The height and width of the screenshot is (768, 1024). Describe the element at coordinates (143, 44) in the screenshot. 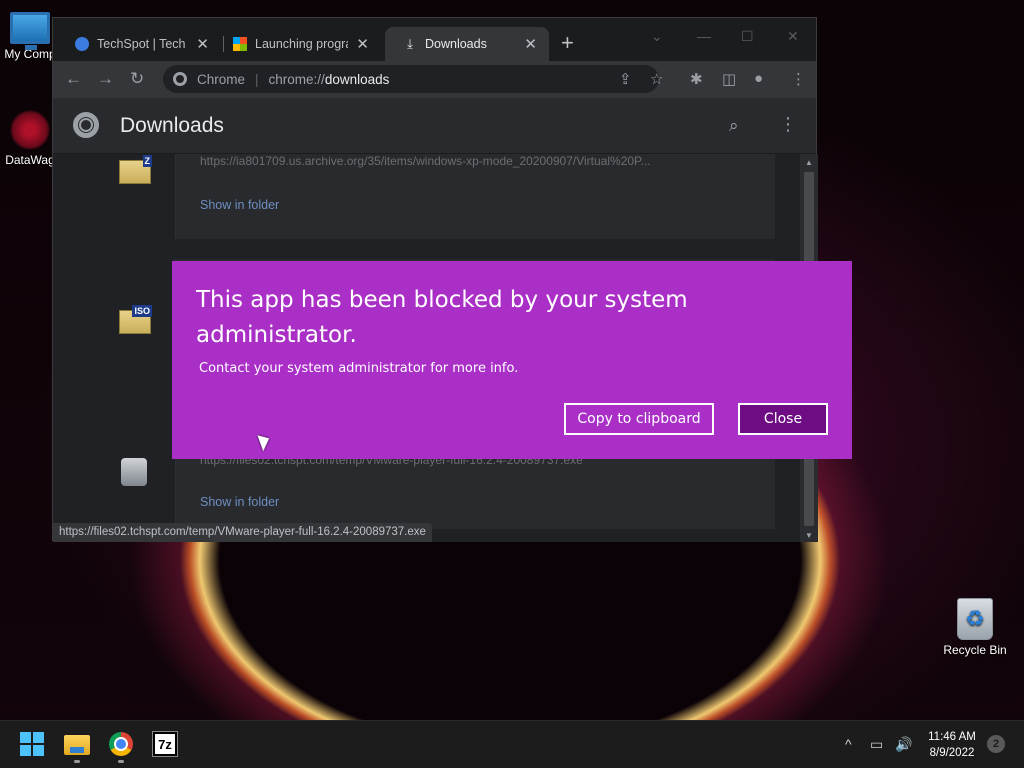

I see `tab-title: TechSpot | Tech E` at that location.